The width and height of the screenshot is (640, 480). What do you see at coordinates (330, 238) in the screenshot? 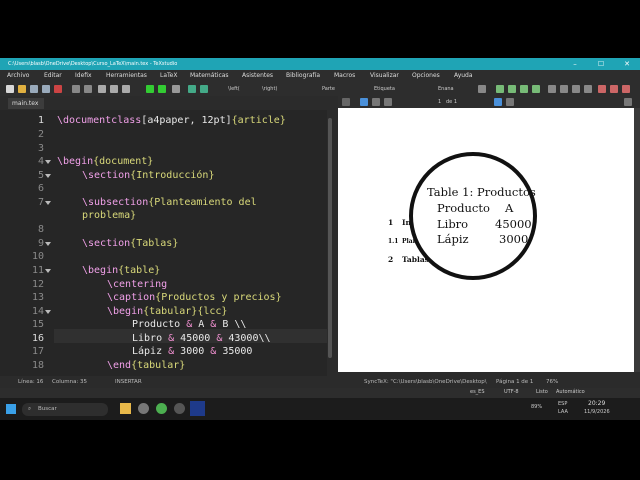
I see `editor-scrollbar-thumb` at bounding box center [330, 238].